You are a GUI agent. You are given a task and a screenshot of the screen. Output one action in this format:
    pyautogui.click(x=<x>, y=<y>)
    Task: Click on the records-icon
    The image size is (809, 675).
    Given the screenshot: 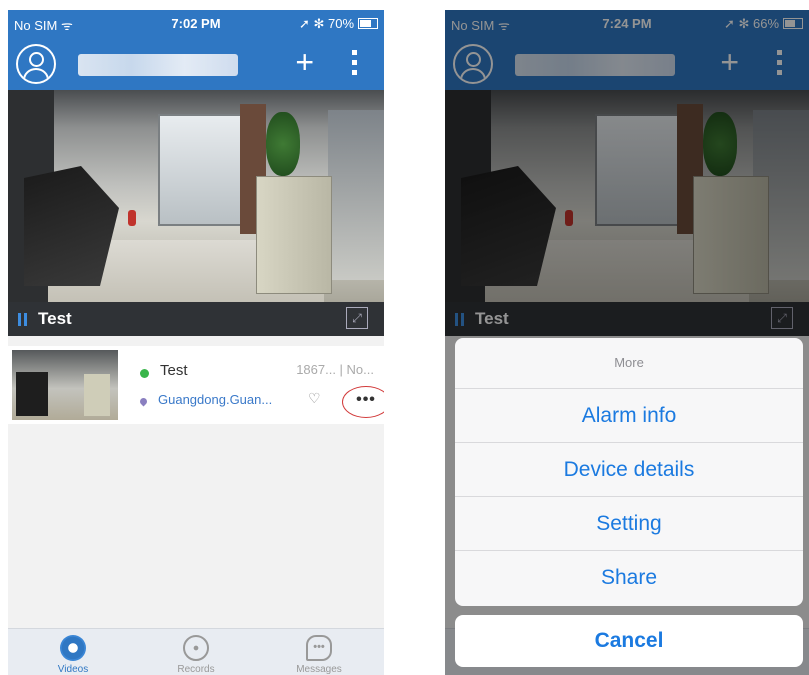 What is the action you would take?
    pyautogui.click(x=196, y=648)
    